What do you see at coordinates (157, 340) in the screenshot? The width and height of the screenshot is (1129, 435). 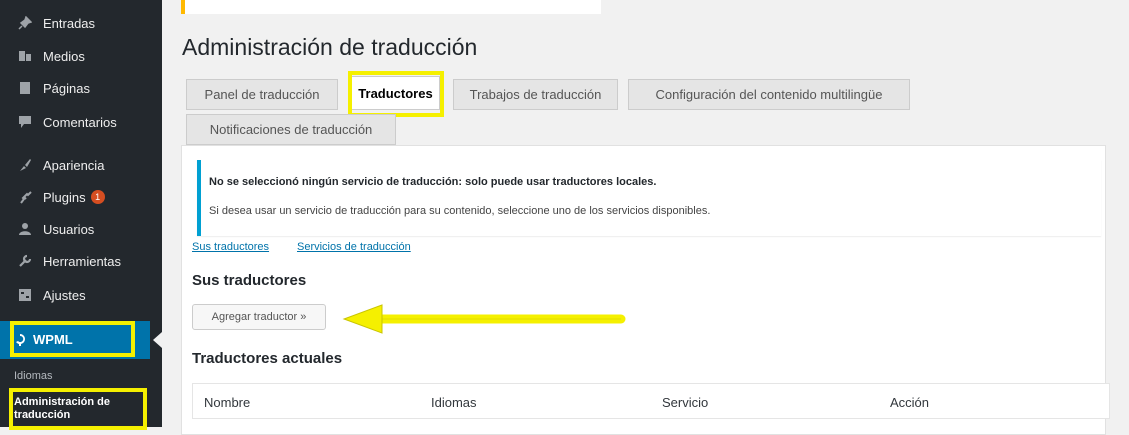 I see `current-menu-arrow` at bounding box center [157, 340].